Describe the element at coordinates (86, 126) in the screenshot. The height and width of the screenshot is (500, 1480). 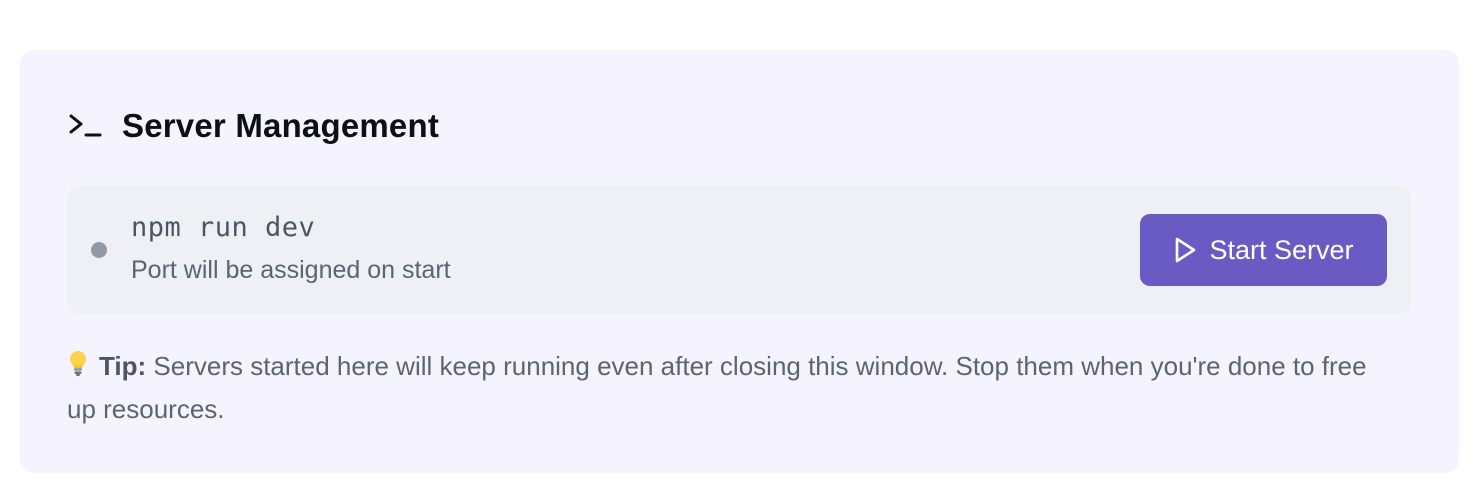
I see `terminal-icon` at that location.